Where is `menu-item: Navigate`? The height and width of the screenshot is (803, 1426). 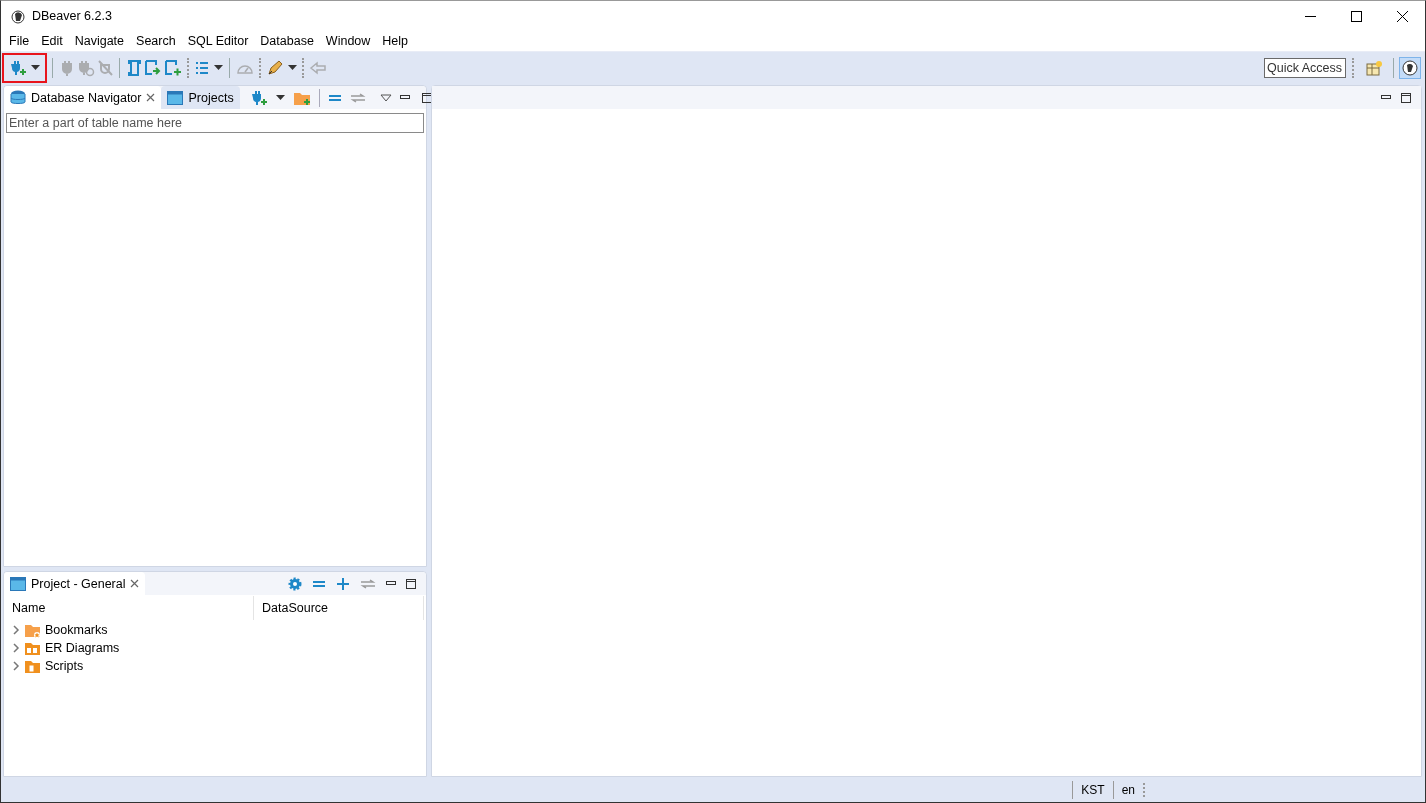 menu-item: Navigate is located at coordinates (99, 41).